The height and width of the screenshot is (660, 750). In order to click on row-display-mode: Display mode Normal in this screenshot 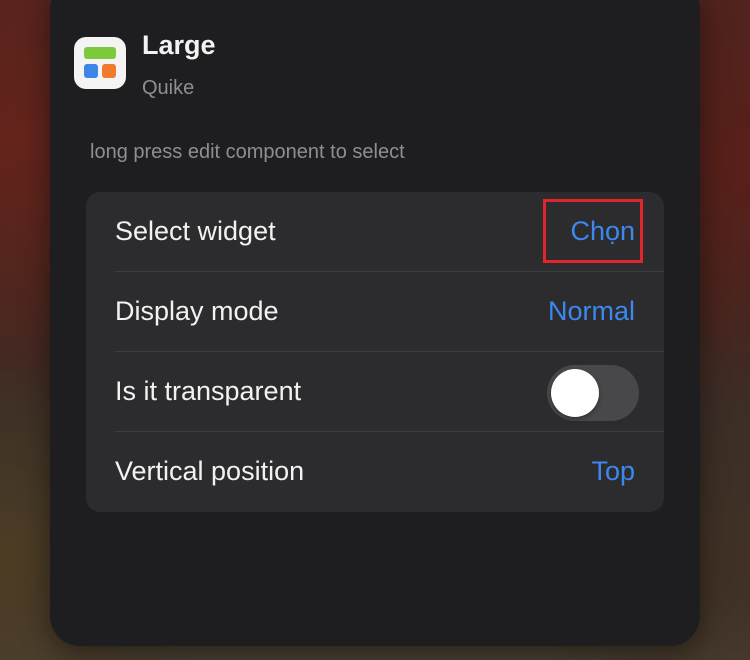, I will do `click(375, 312)`.